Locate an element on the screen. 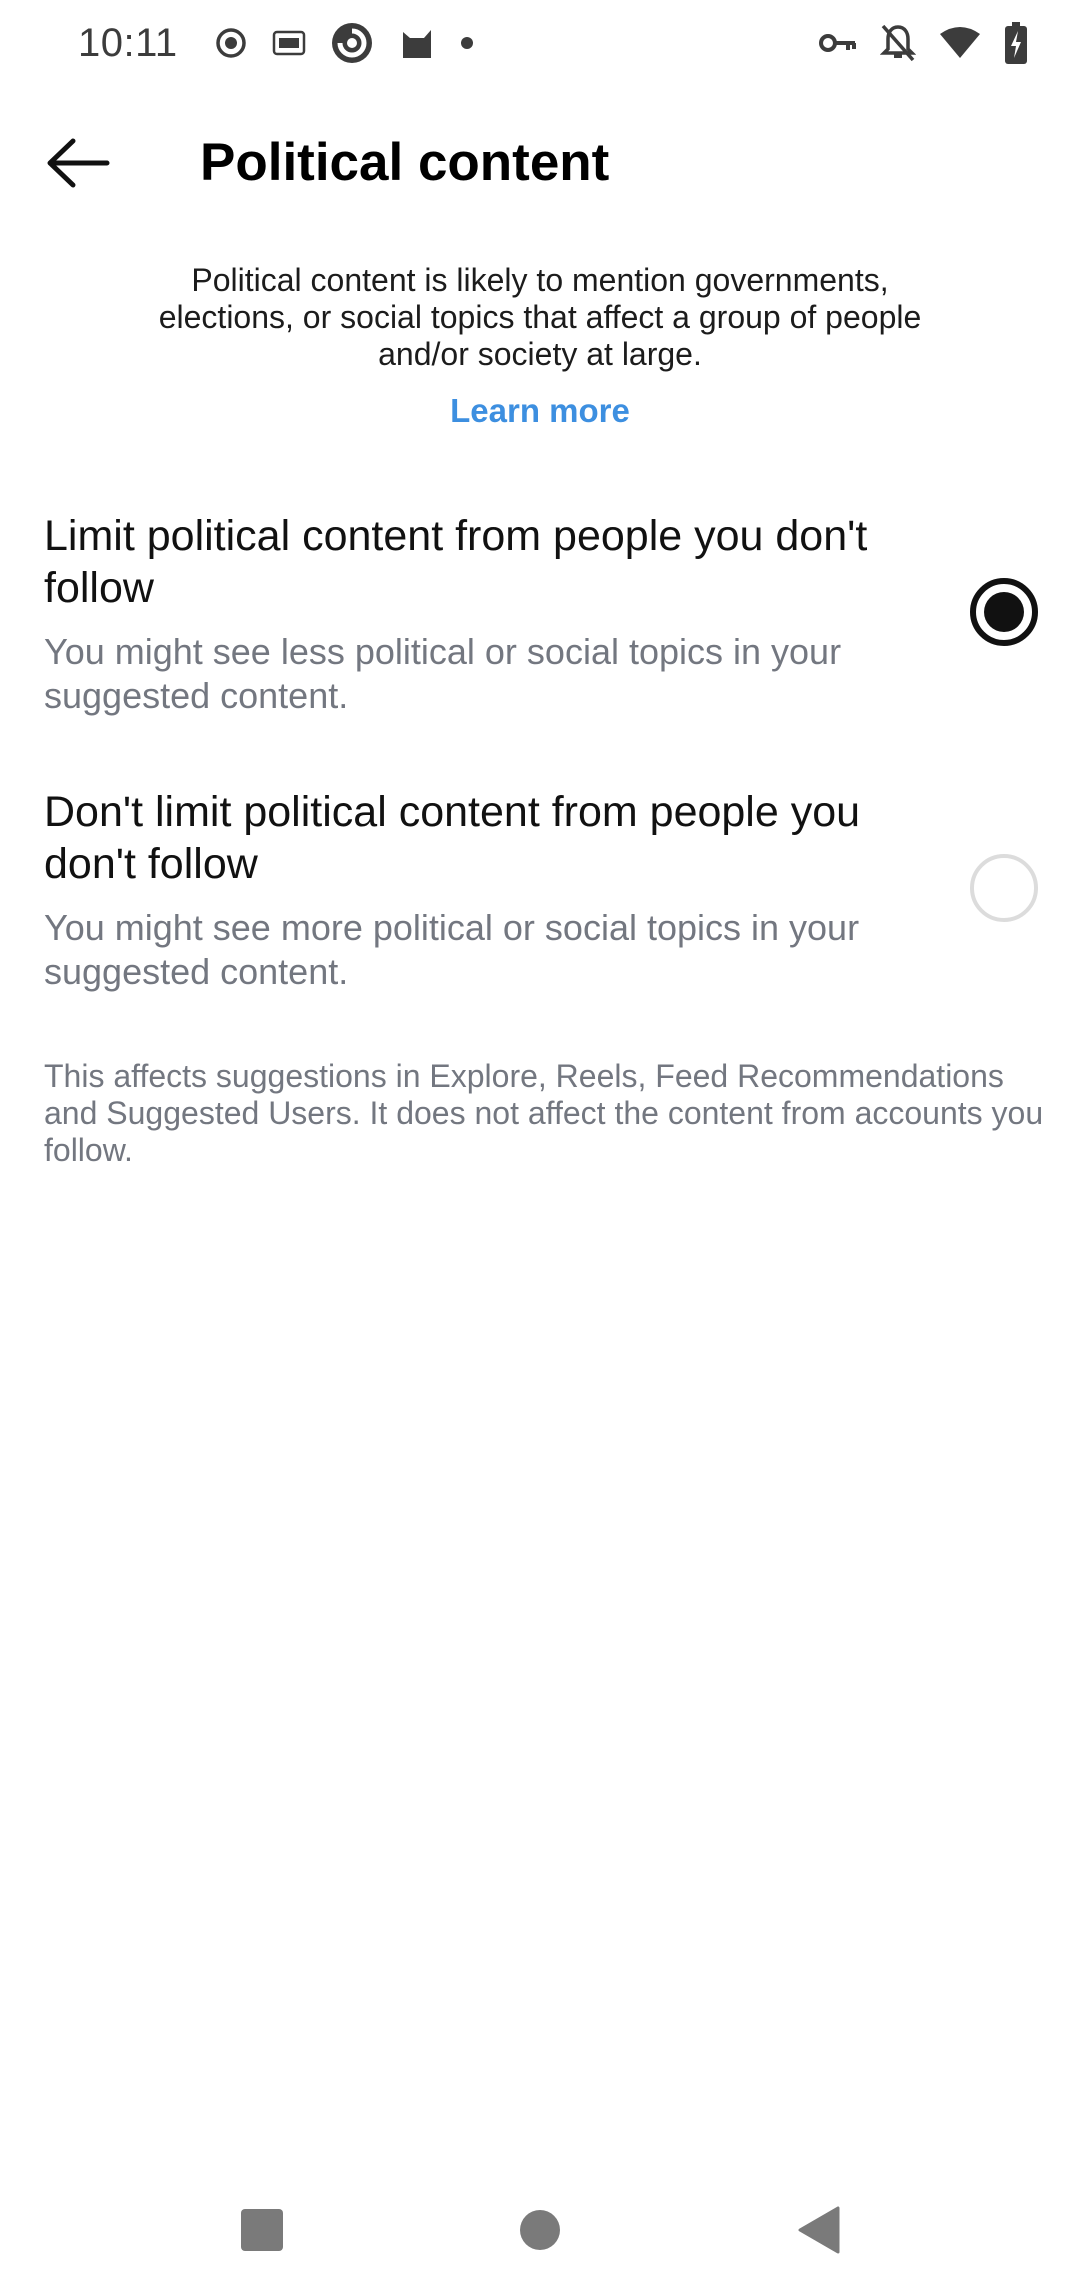 The width and height of the screenshot is (1080, 2280). back-button is located at coordinates (78, 163).